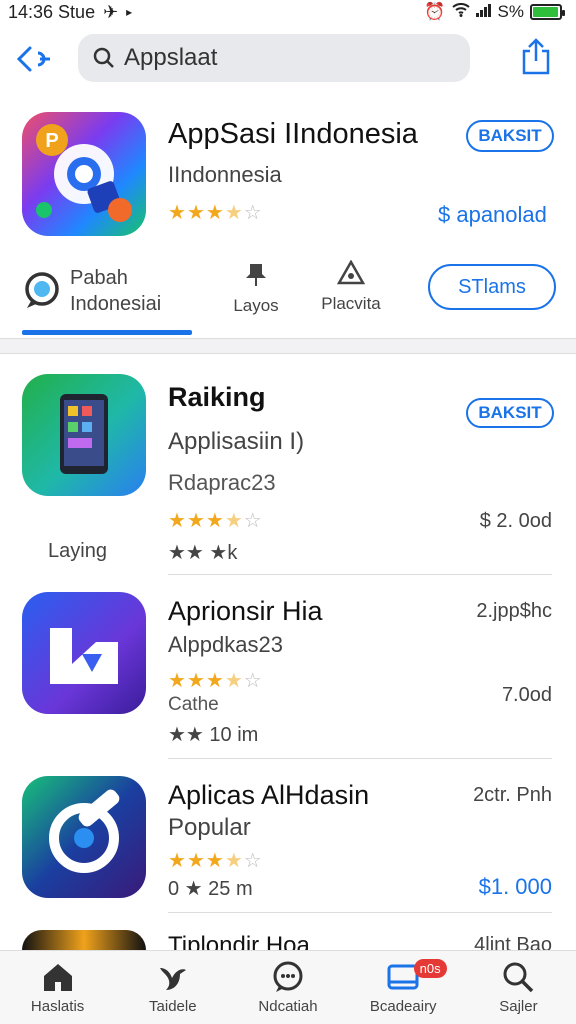 The height and width of the screenshot is (1024, 576). Describe the element at coordinates (203, 553) in the screenshot. I see `review-count: ★★ ★k` at that location.